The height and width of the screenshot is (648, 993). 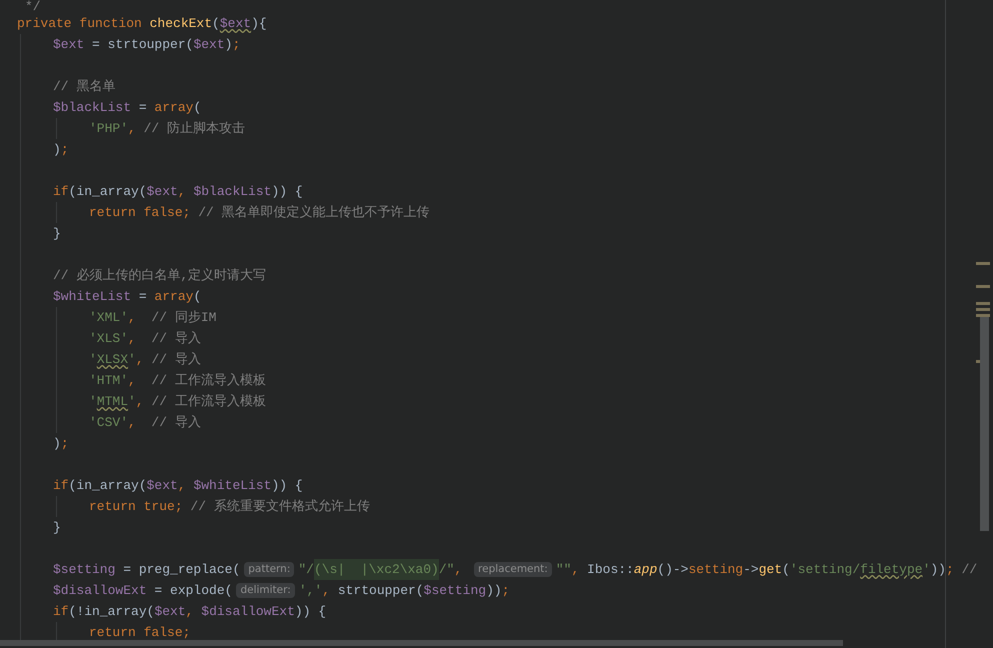 What do you see at coordinates (181, 570) in the screenshot?
I see `code-text: = preg_replace(` at bounding box center [181, 570].